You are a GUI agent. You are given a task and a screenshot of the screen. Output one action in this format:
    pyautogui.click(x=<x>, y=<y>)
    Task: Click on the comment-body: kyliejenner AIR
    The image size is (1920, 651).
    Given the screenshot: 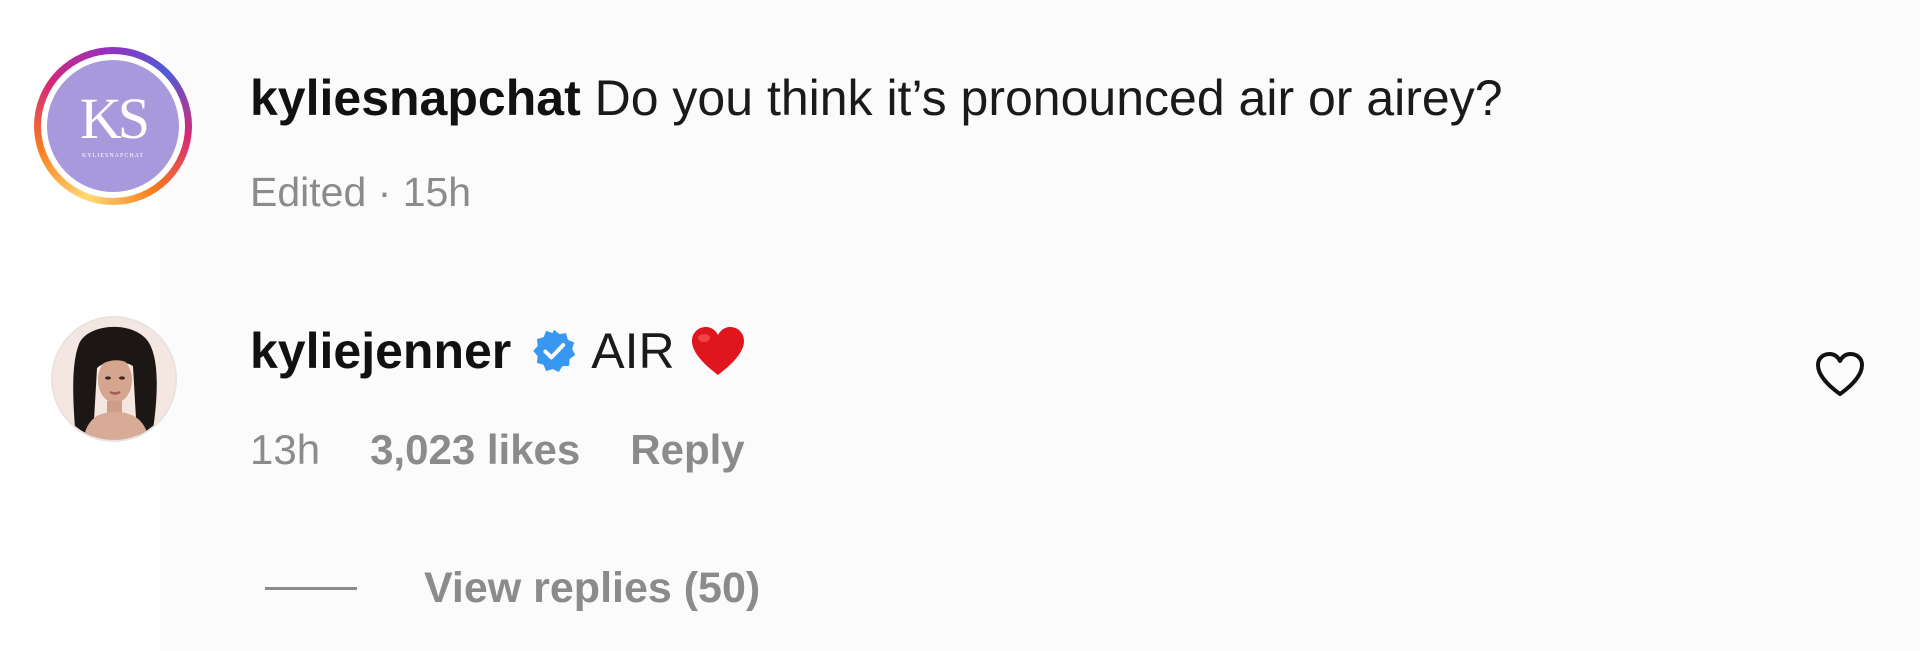 What is the action you would take?
    pyautogui.click(x=498, y=351)
    